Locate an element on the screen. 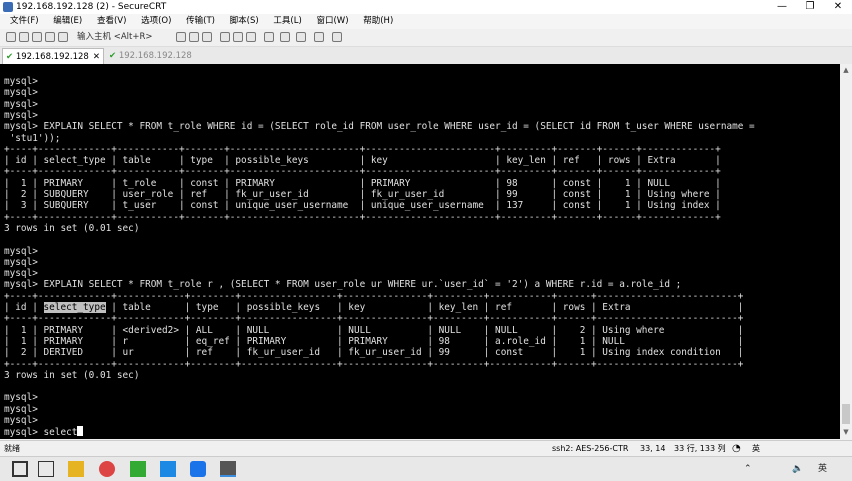 The width and height of the screenshot is (852, 481). scroll-down-icon: ▼ is located at coordinates (846, 432).